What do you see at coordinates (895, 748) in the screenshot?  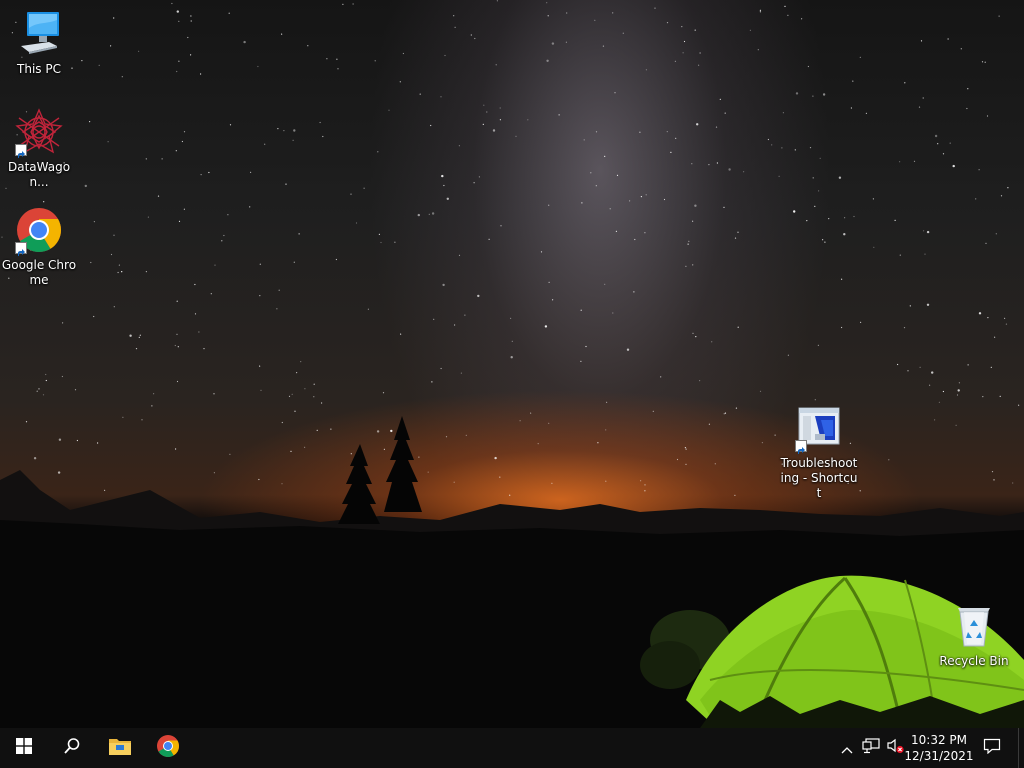 I see `volume-tray-button` at bounding box center [895, 748].